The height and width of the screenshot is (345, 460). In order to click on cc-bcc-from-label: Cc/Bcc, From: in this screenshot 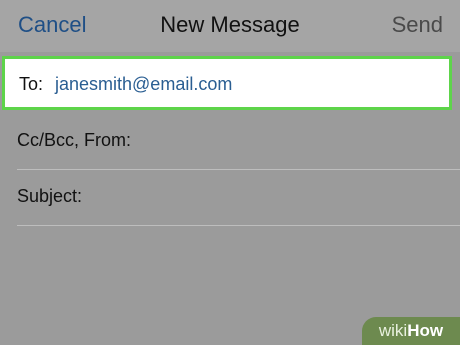, I will do `click(74, 140)`.